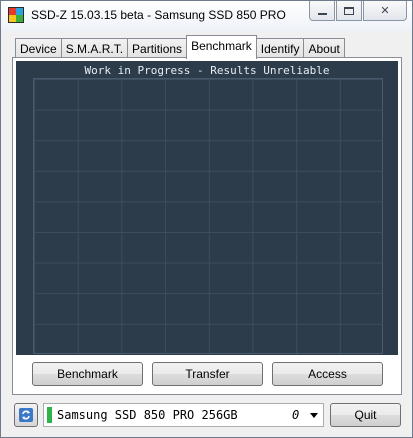 Image resolution: width=413 pixels, height=438 pixels. I want to click on transfer-button: Transfer, so click(207, 374).